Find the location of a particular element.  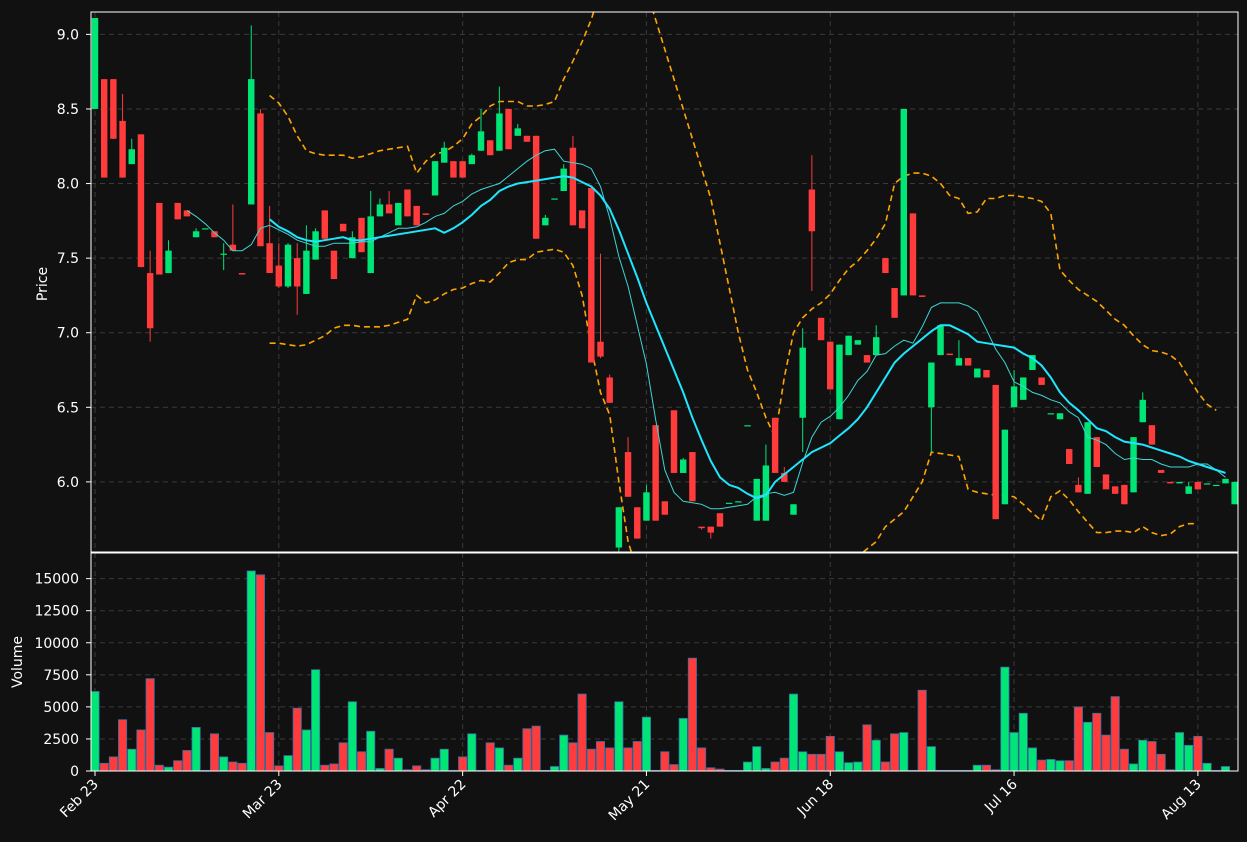

price-axis-label: Price is located at coordinates (43, 284).